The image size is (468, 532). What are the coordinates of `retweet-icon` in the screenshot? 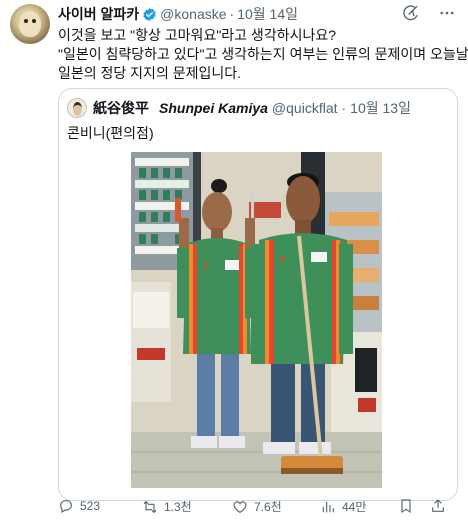 It's located at (150, 506).